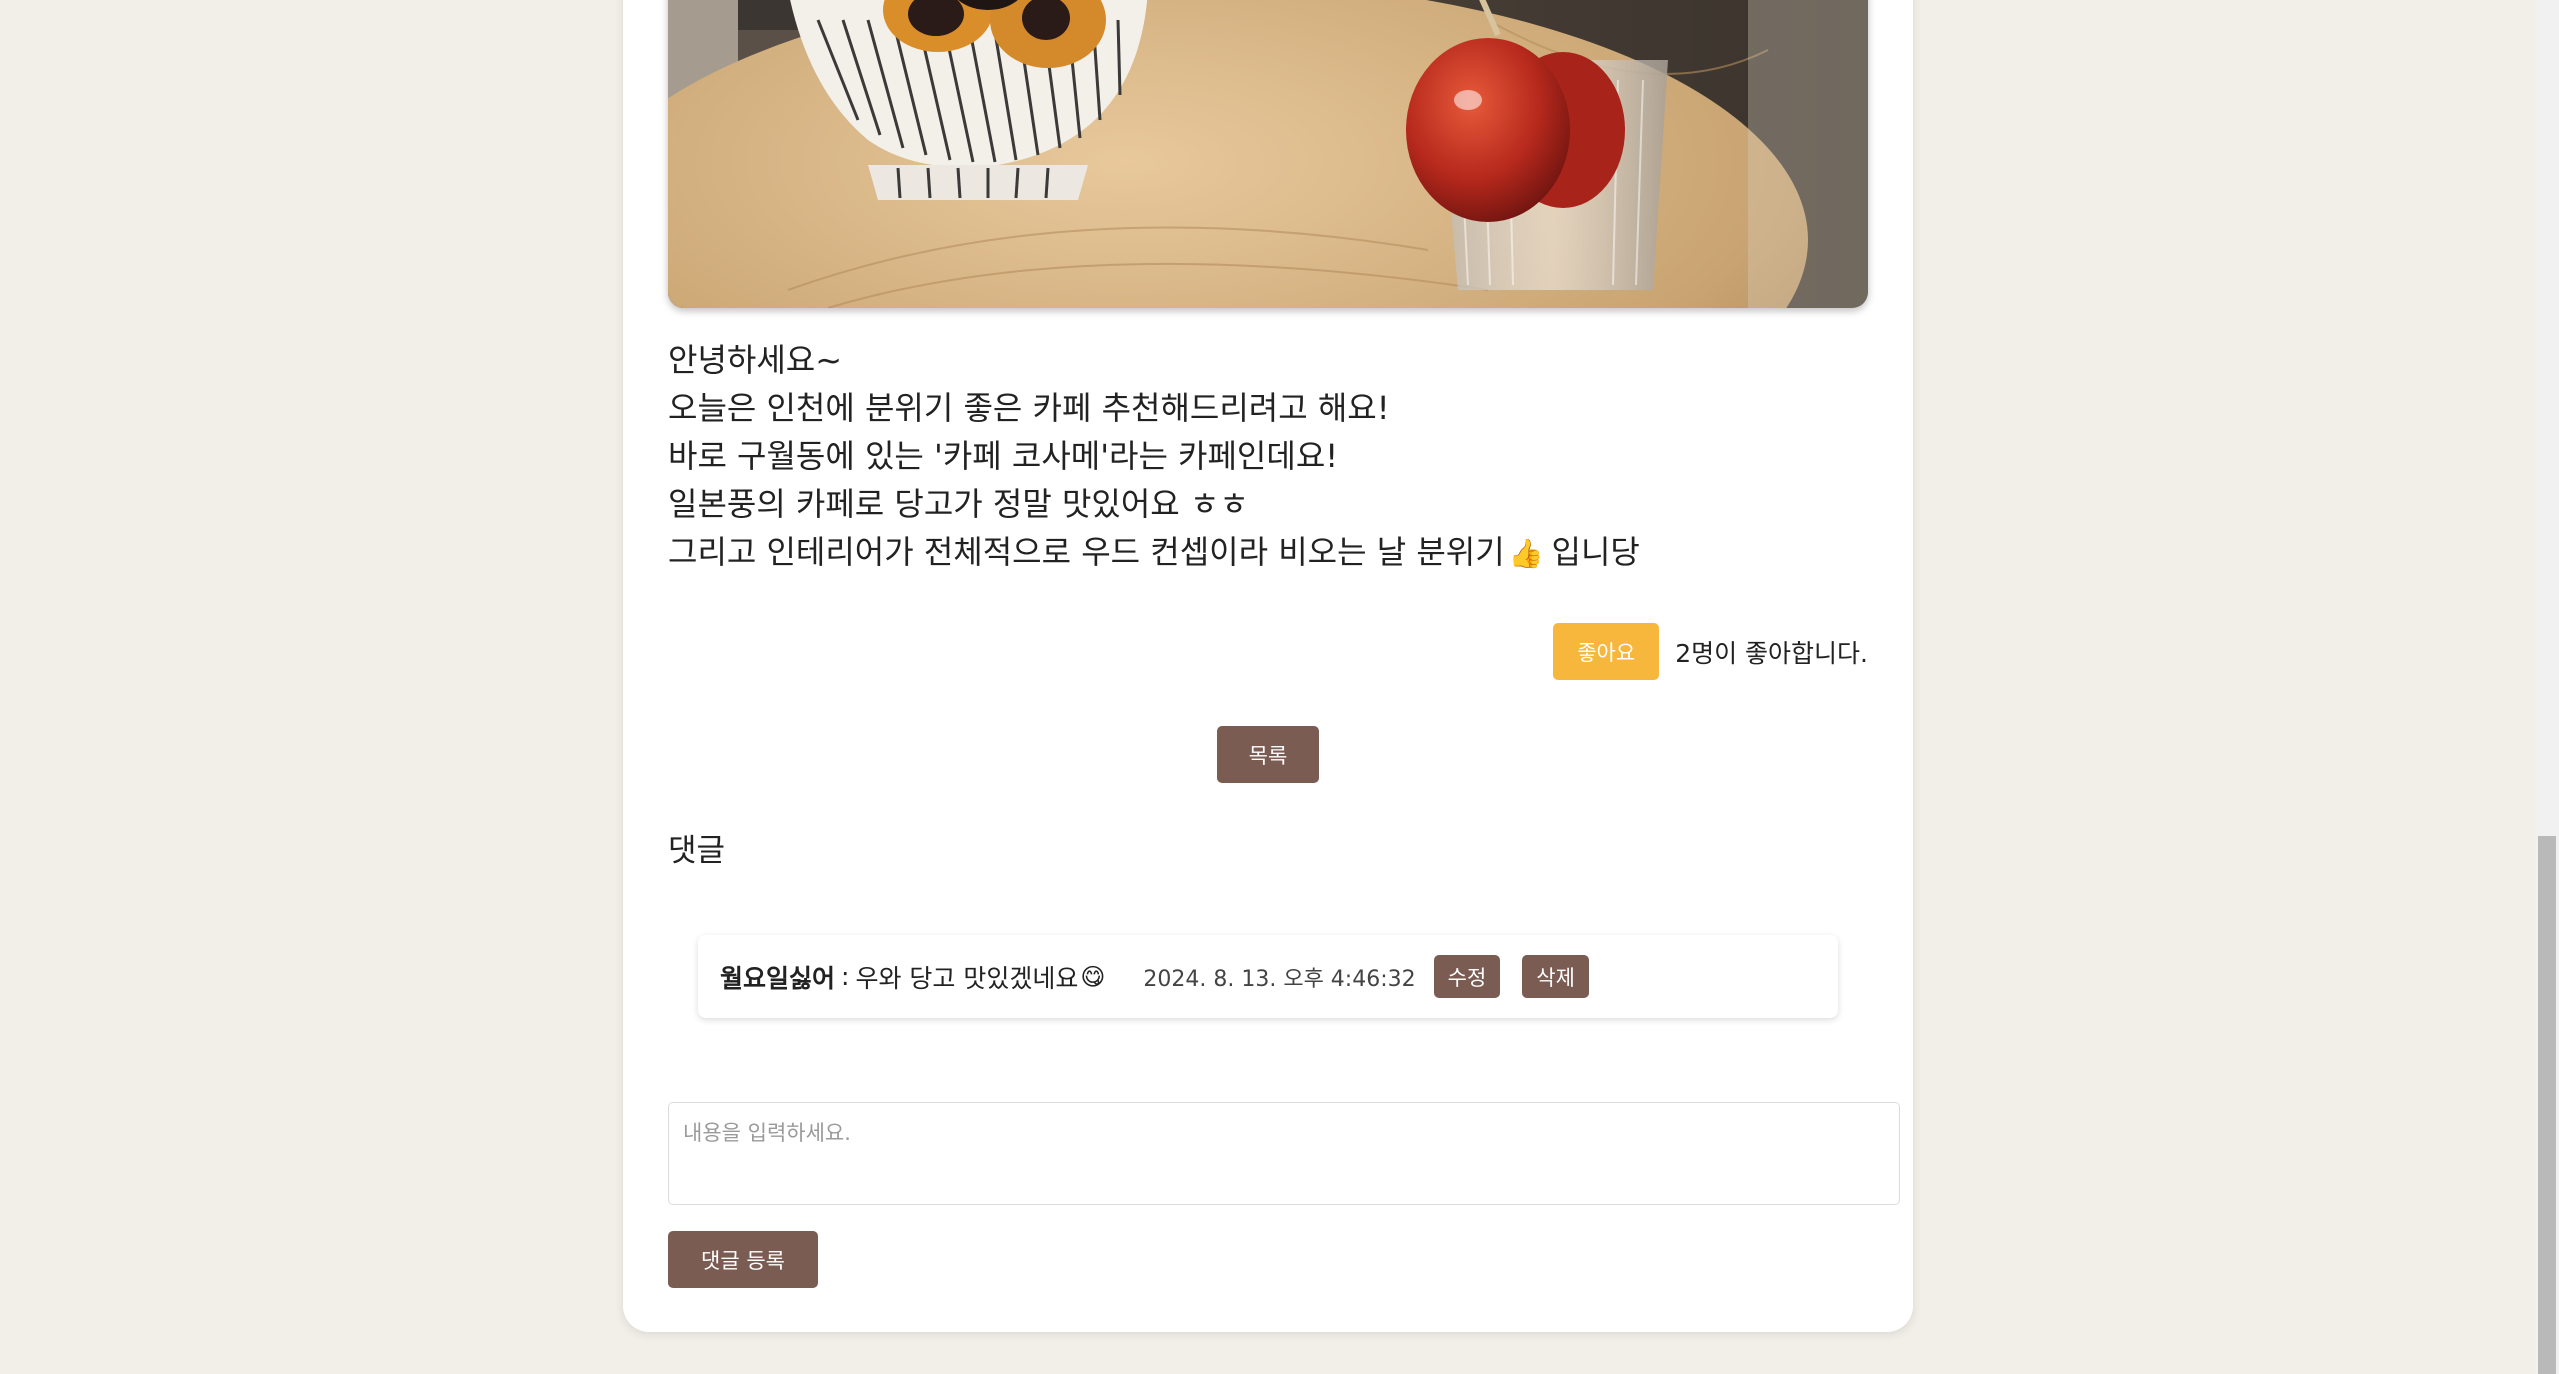 The height and width of the screenshot is (1374, 2559). What do you see at coordinates (1467, 976) in the screenshot?
I see `comment-edit-button: 수정` at bounding box center [1467, 976].